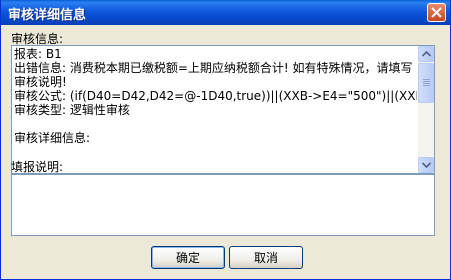 The image size is (451, 280). Describe the element at coordinates (215, 124) in the screenshot. I see `info-line-blank` at that location.